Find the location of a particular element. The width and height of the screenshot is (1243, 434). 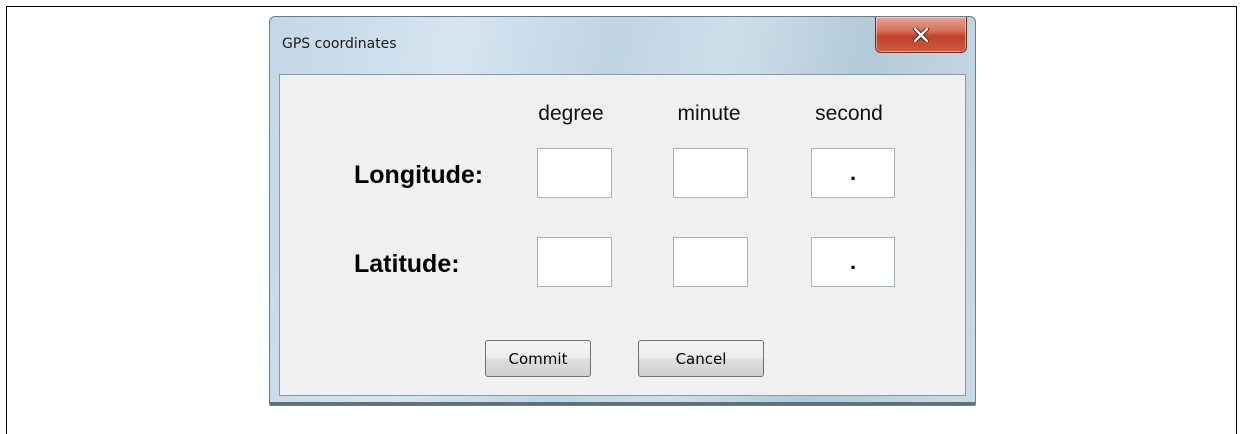

longitude-second-input is located at coordinates (853, 173).